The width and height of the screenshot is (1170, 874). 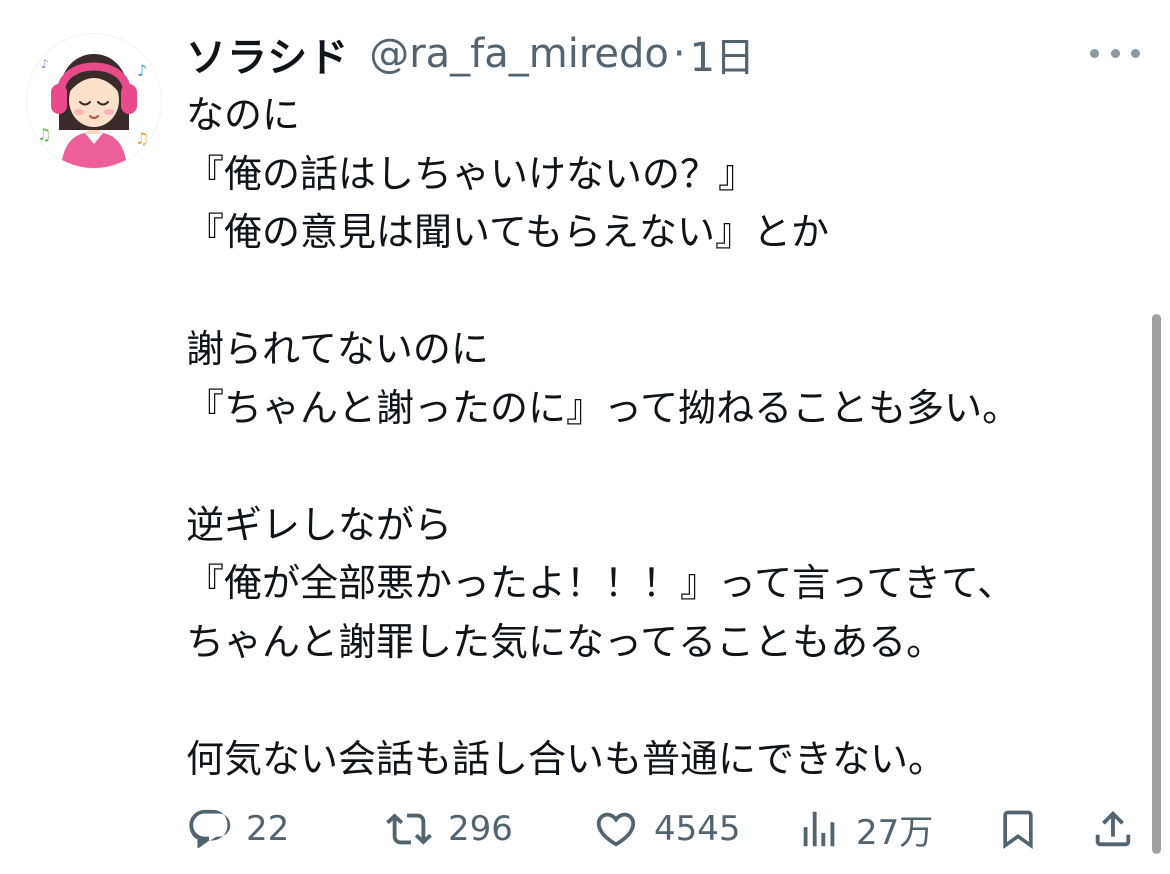 What do you see at coordinates (210, 829) in the screenshot?
I see `reply-icon` at bounding box center [210, 829].